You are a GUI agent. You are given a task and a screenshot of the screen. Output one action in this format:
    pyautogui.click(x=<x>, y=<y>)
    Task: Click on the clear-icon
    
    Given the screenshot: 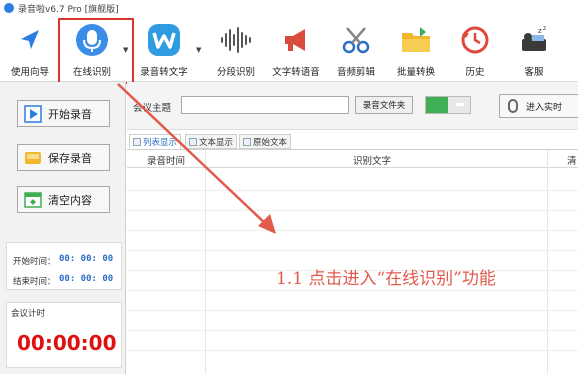 What is the action you would take?
    pyautogui.click(x=33, y=200)
    